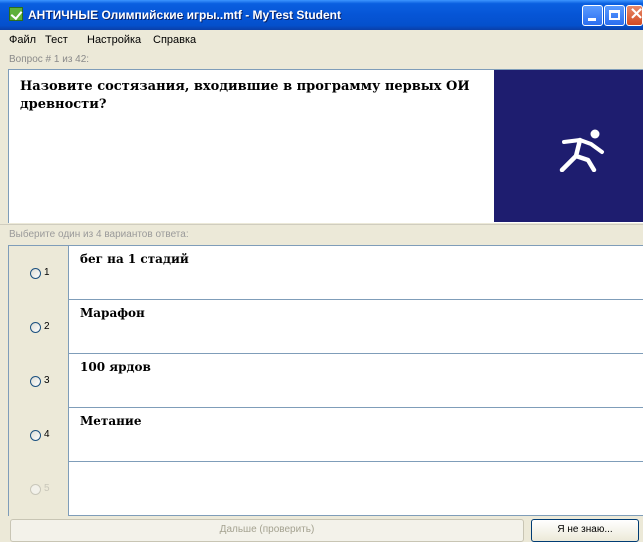 The height and width of the screenshot is (542, 643). Describe the element at coordinates (634, 14) in the screenshot. I see `close-button` at that location.